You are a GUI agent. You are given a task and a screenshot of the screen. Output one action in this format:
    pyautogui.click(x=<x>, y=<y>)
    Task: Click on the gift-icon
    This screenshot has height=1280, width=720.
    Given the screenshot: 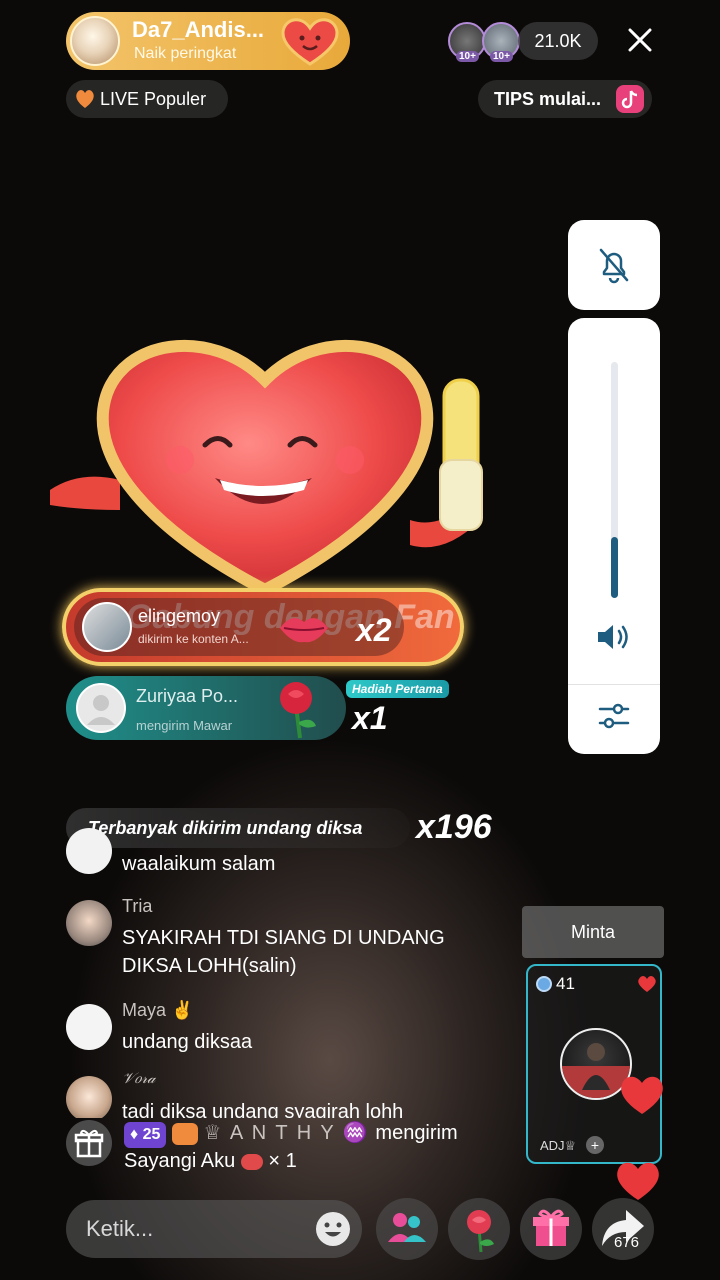 What is the action you would take?
    pyautogui.click(x=89, y=1143)
    